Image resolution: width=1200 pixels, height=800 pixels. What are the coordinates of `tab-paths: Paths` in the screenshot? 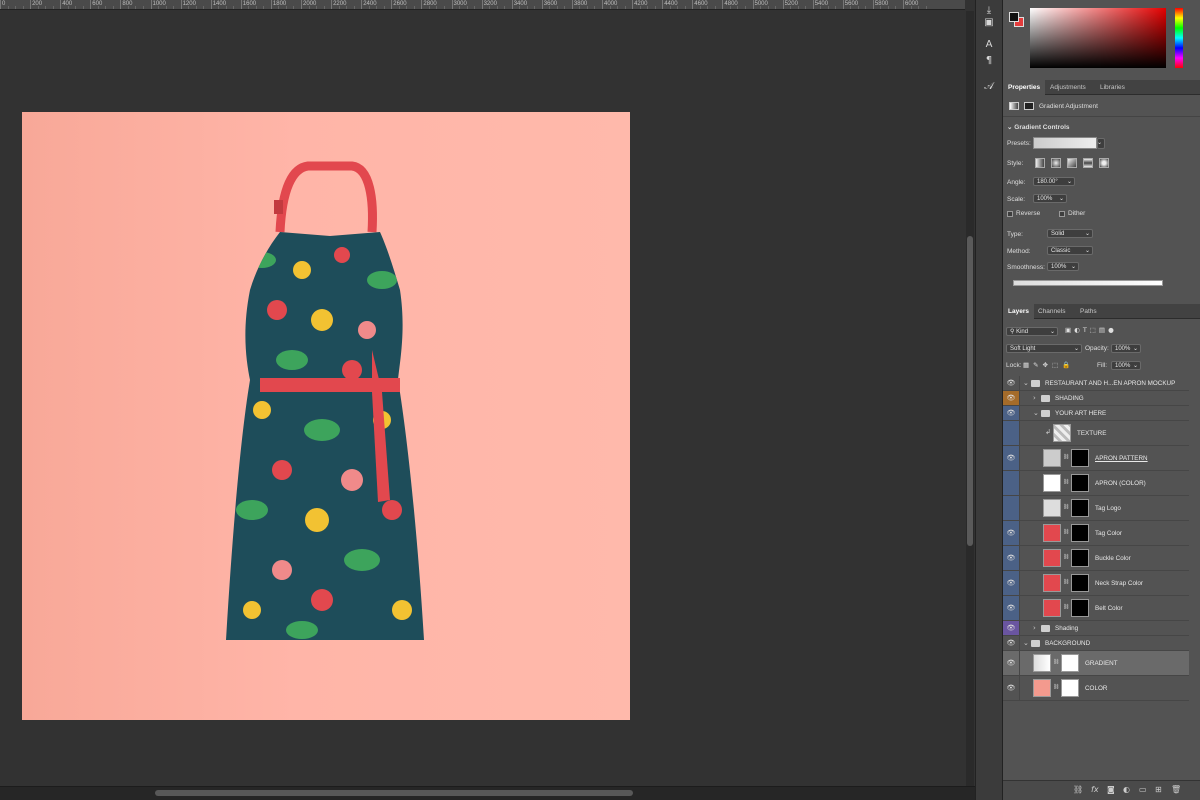 It's located at (1088, 311).